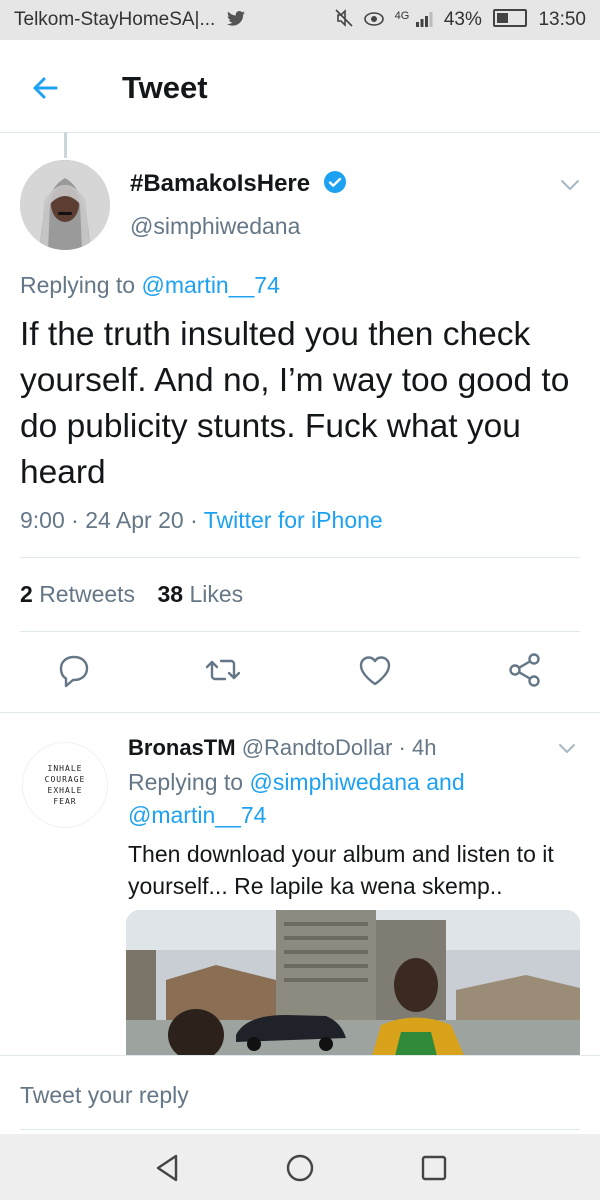 The image size is (600, 1200). I want to click on nav-recents-icon, so click(434, 1168).